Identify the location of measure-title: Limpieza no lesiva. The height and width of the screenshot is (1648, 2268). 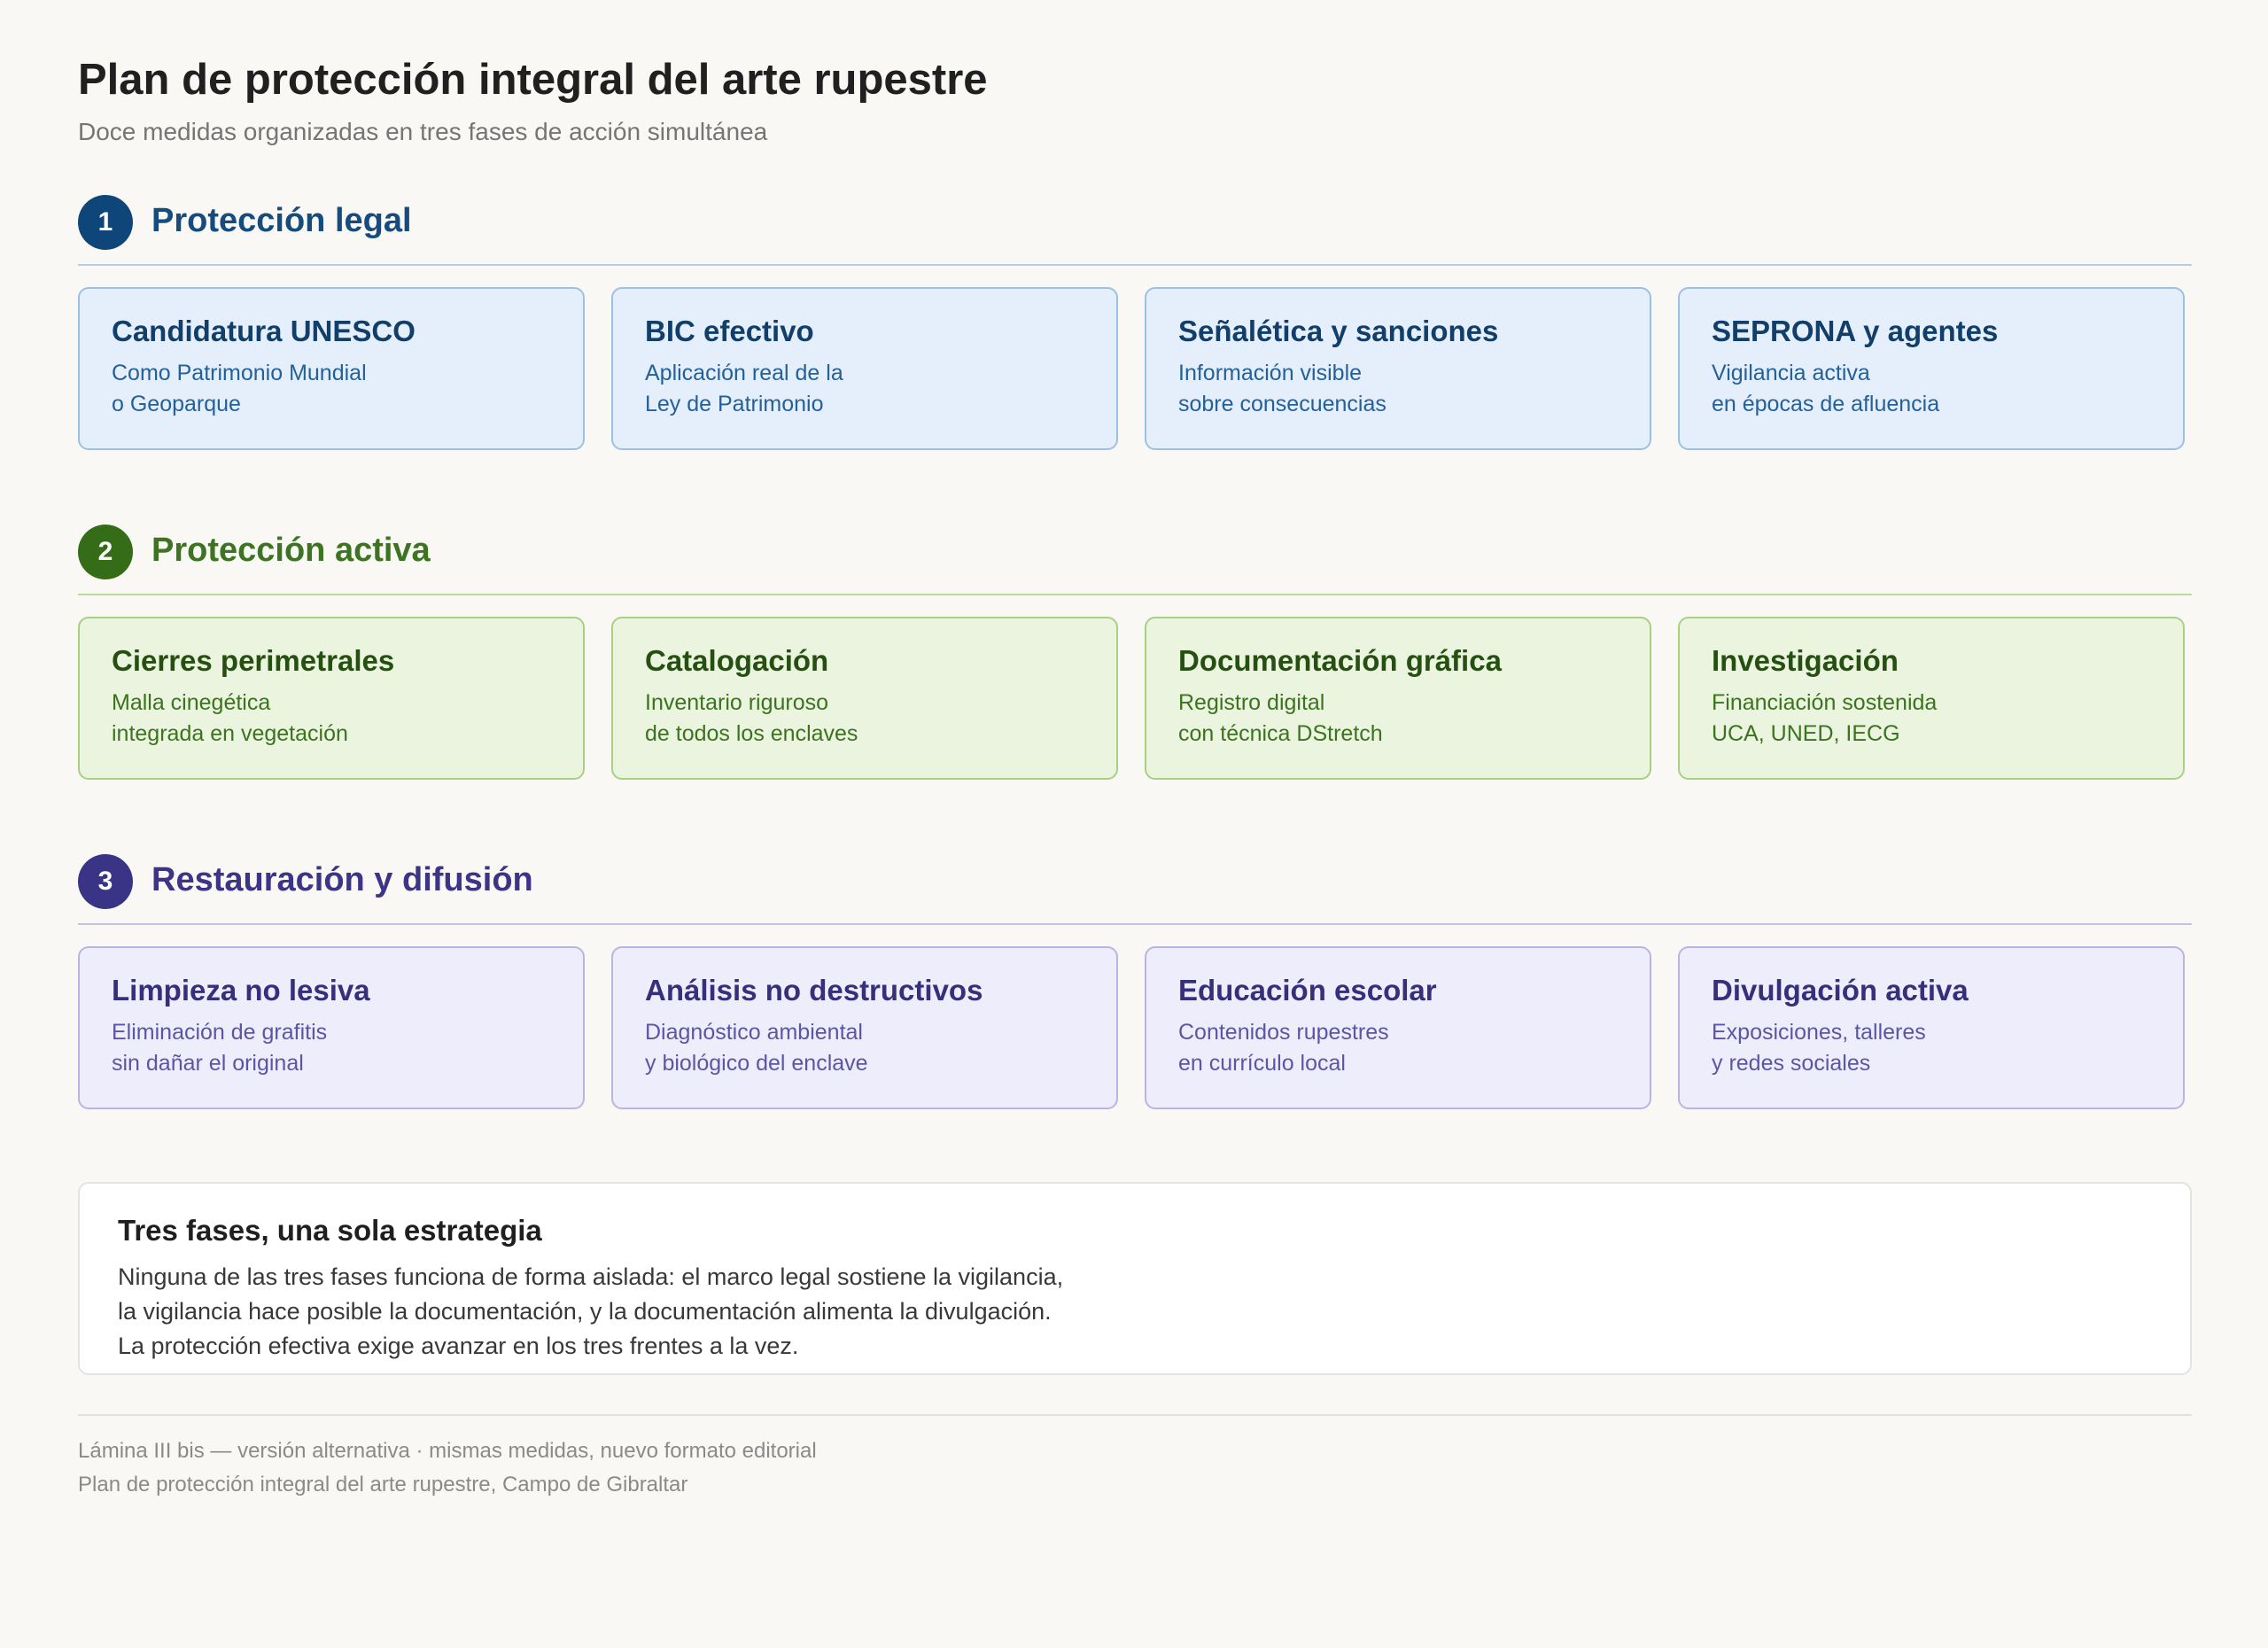
(241, 991).